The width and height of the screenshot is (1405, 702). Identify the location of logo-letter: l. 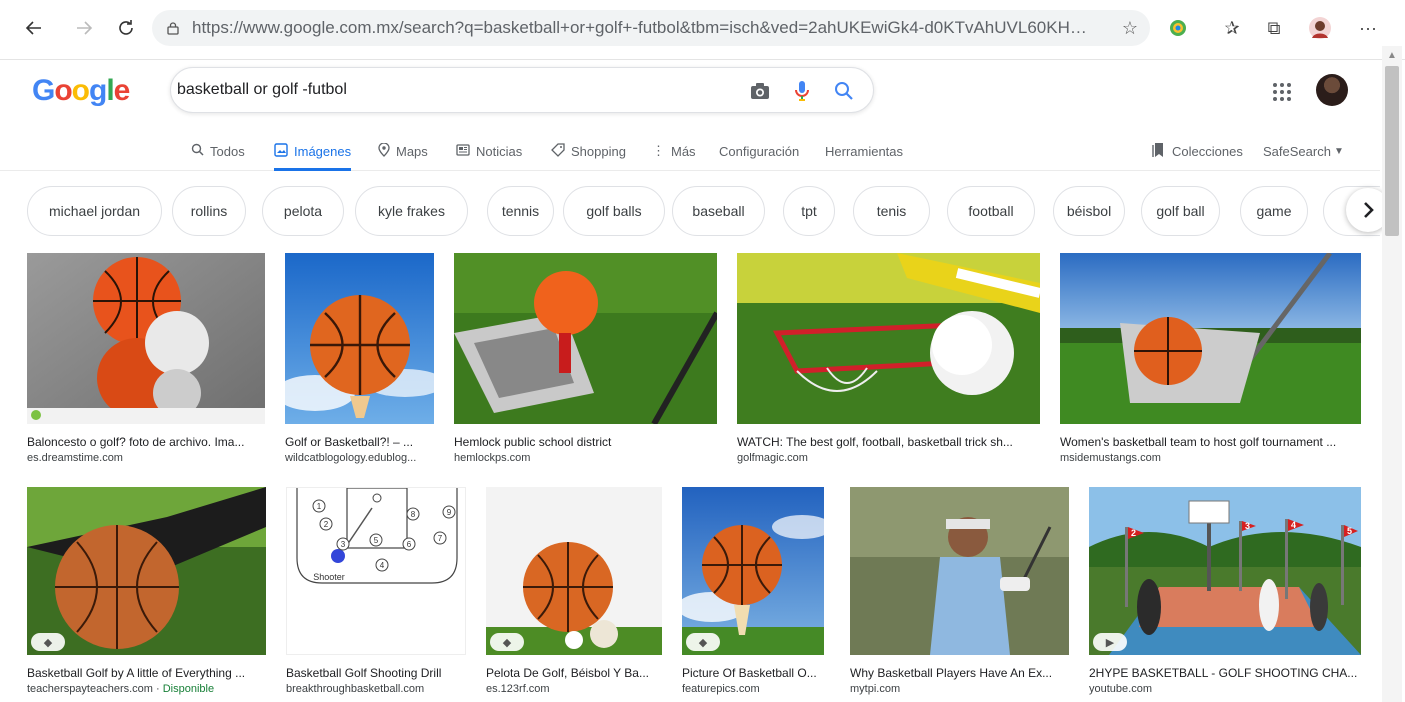
(110, 90).